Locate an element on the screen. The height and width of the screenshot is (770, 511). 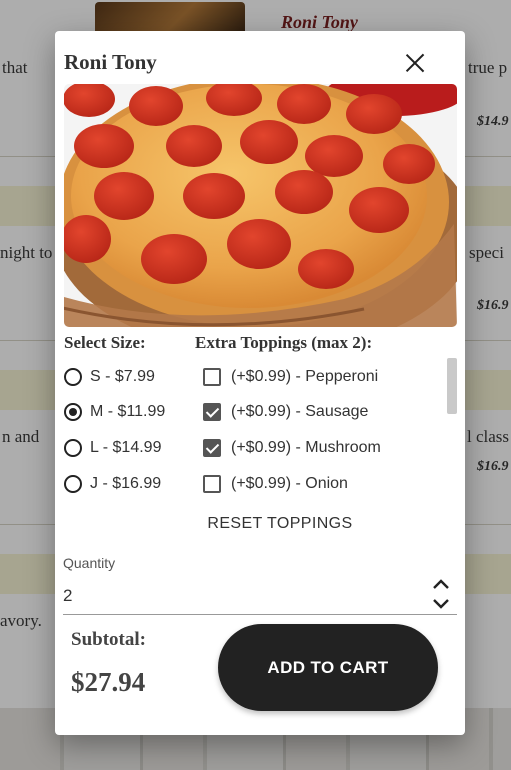
reset-toppings-button: RESET TOPPINGS is located at coordinates (280, 524).